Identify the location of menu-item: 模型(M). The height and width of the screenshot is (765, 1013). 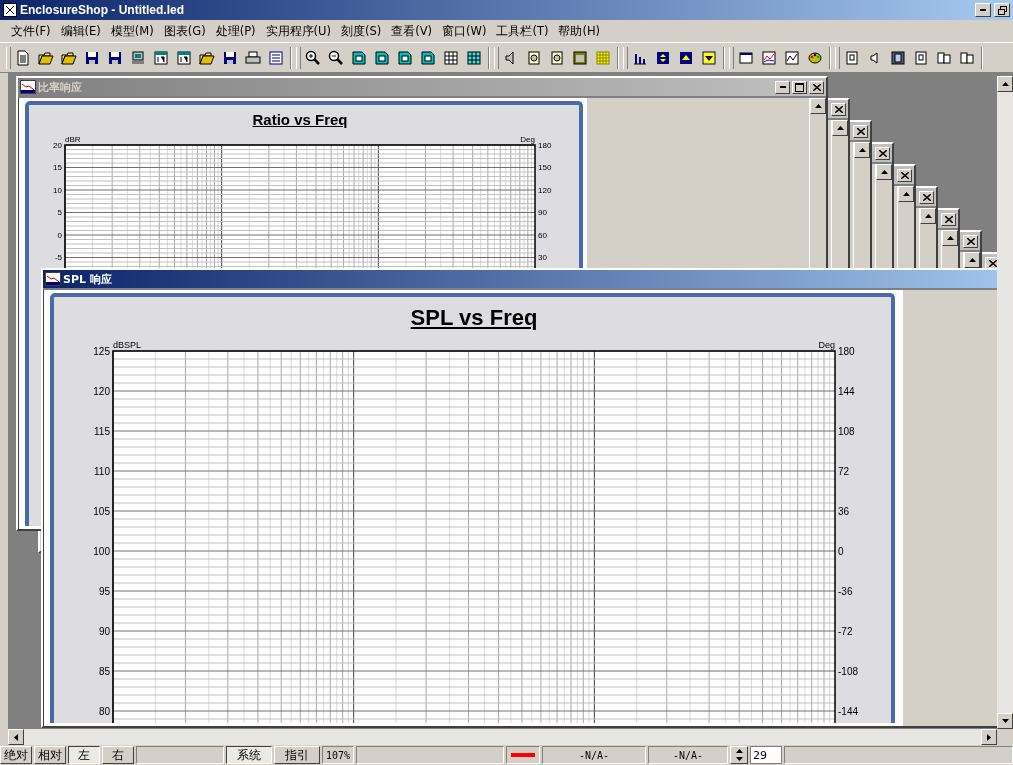
(132, 31).